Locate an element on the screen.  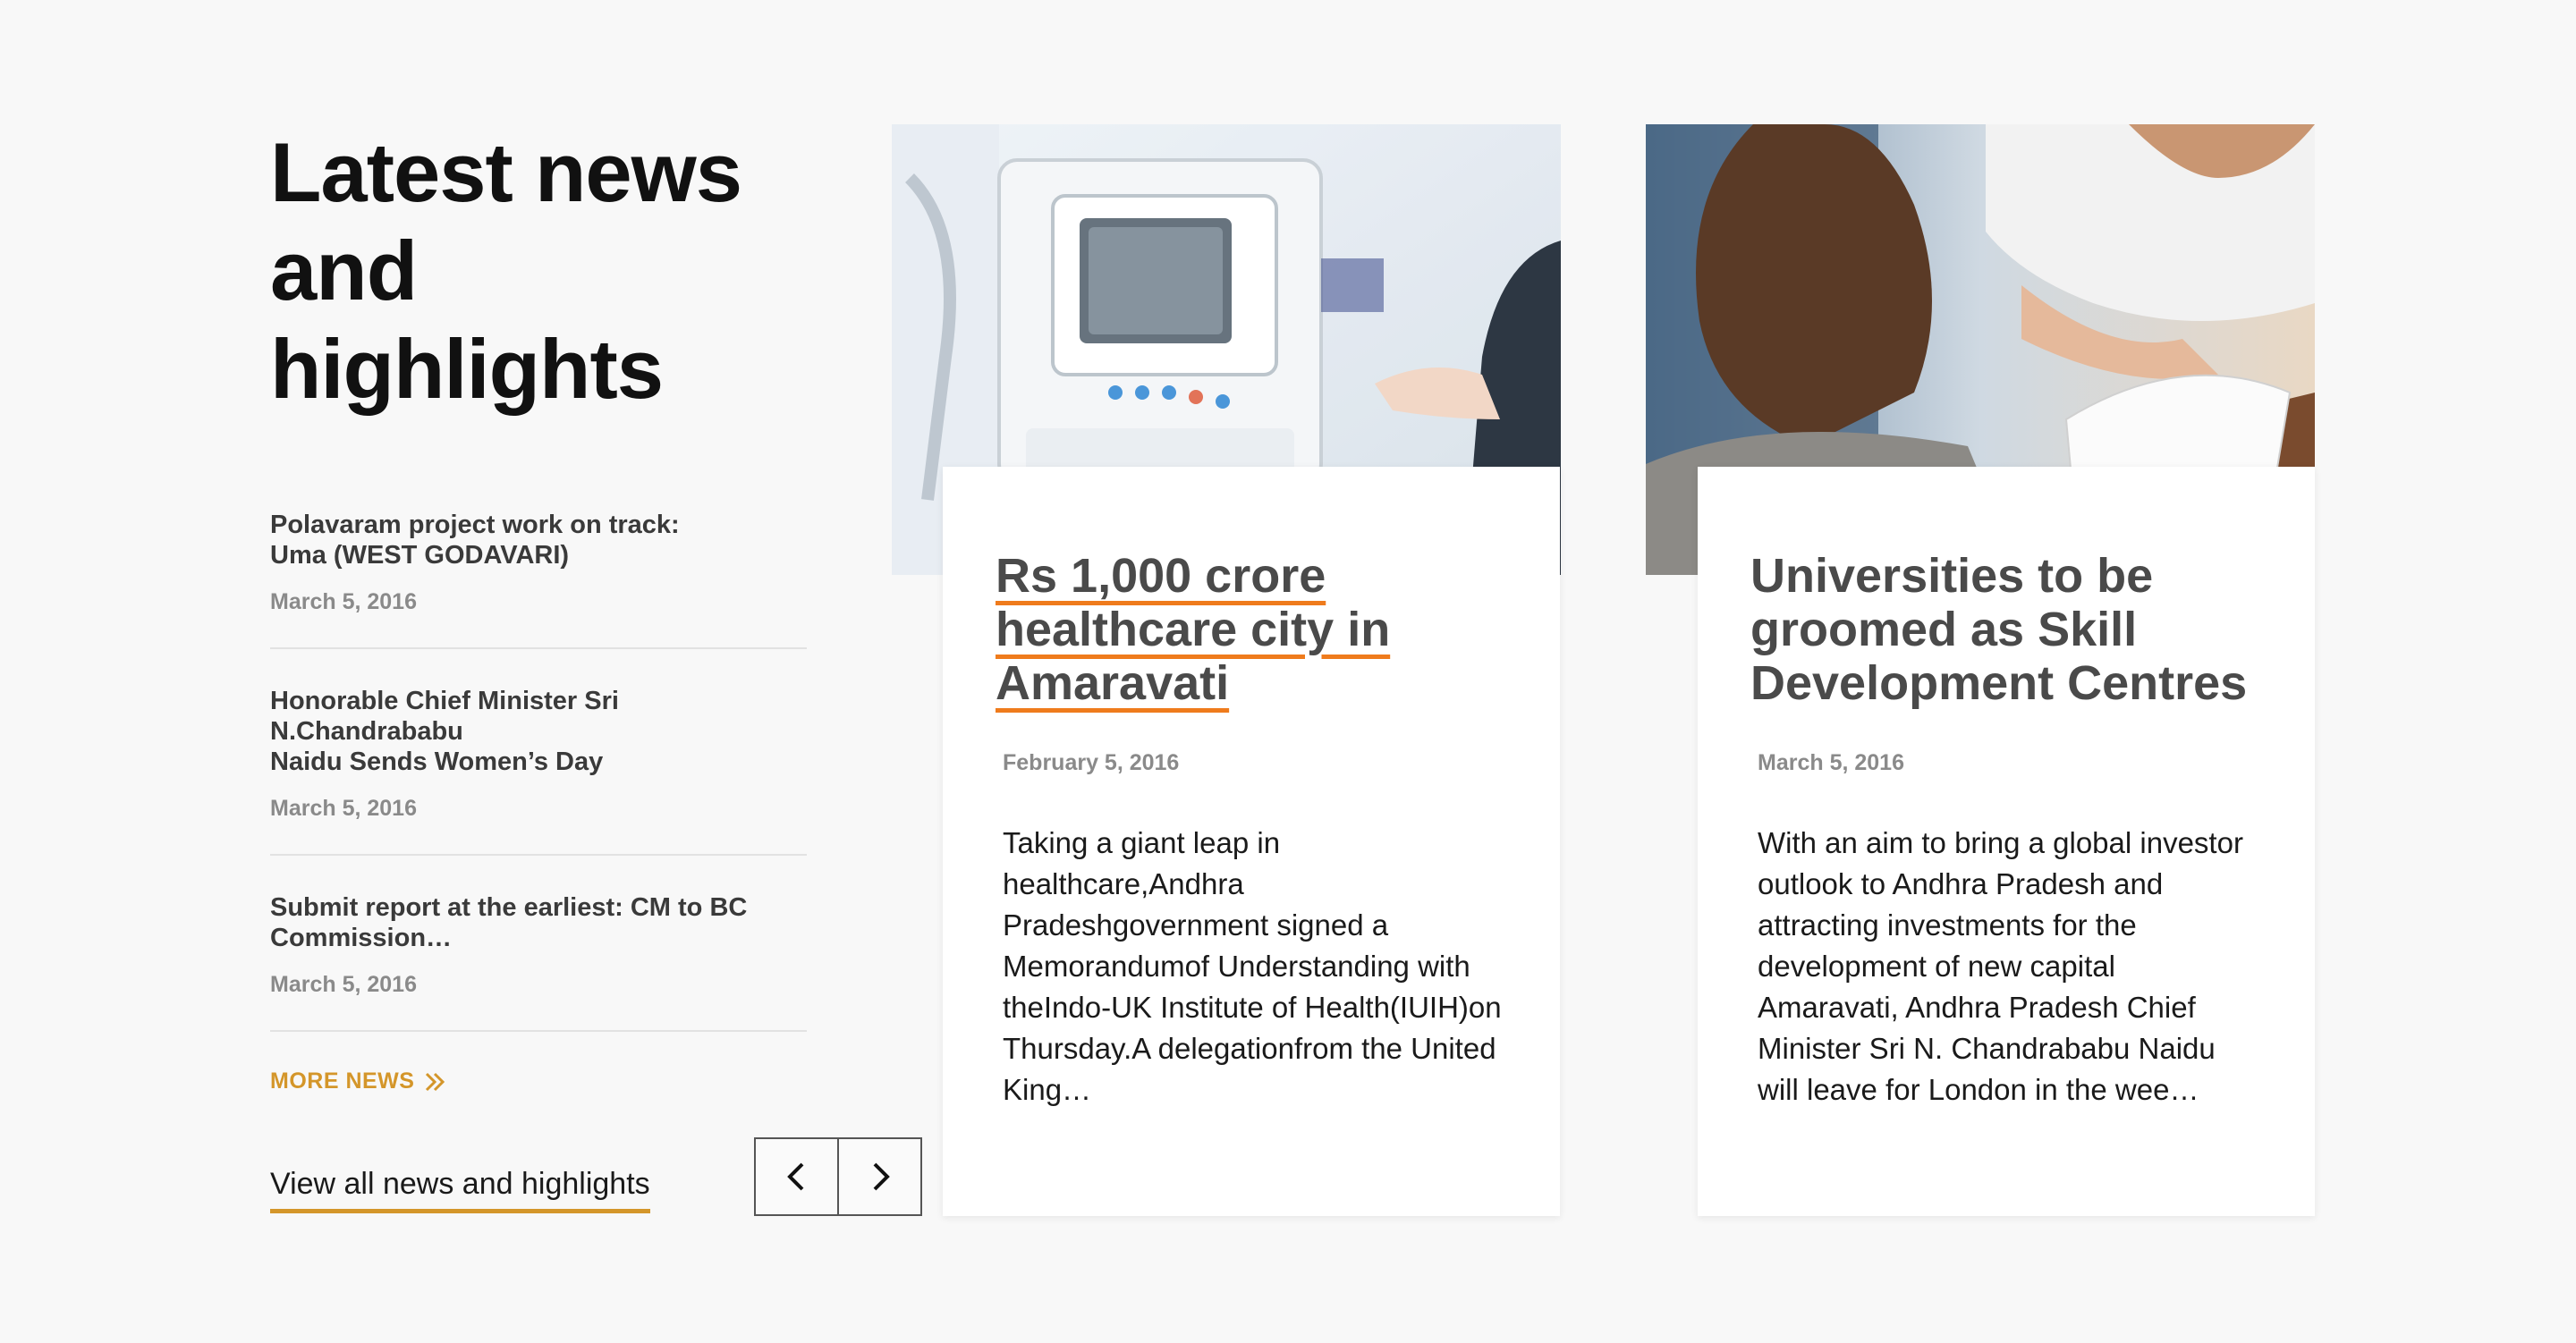
carousel-pager is located at coordinates (838, 1176).